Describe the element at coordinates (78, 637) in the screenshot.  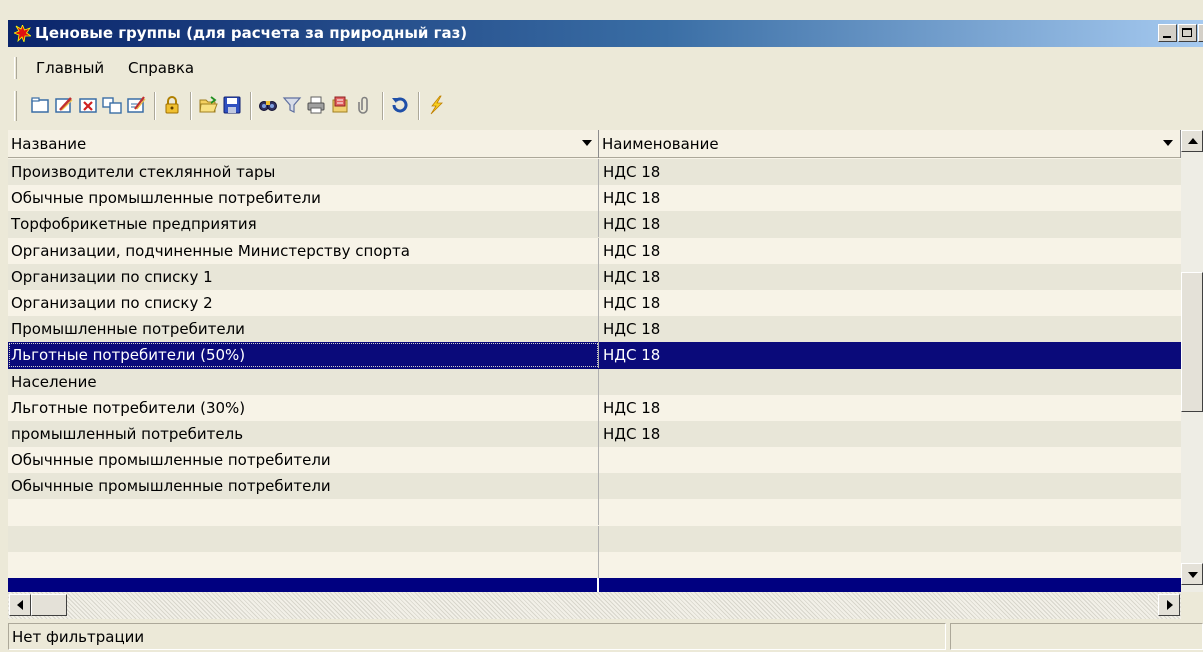
I see `status-text: Нет фильтрации` at that location.